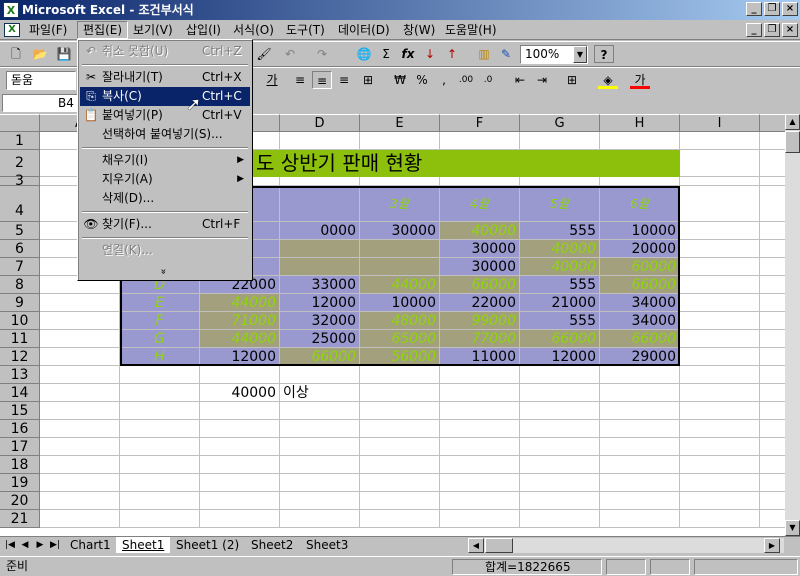 This screenshot has width=800, height=576. I want to click on data-cell: 44000, so click(240, 339).